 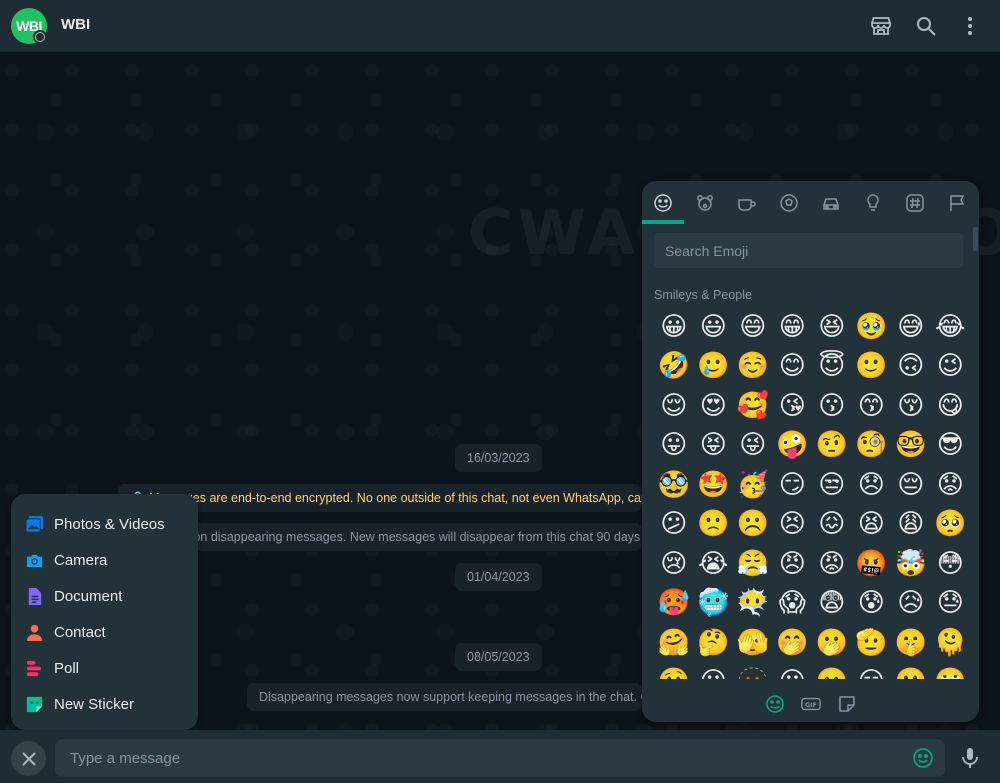 I want to click on emoji-cell: 🤫, so click(x=911, y=643).